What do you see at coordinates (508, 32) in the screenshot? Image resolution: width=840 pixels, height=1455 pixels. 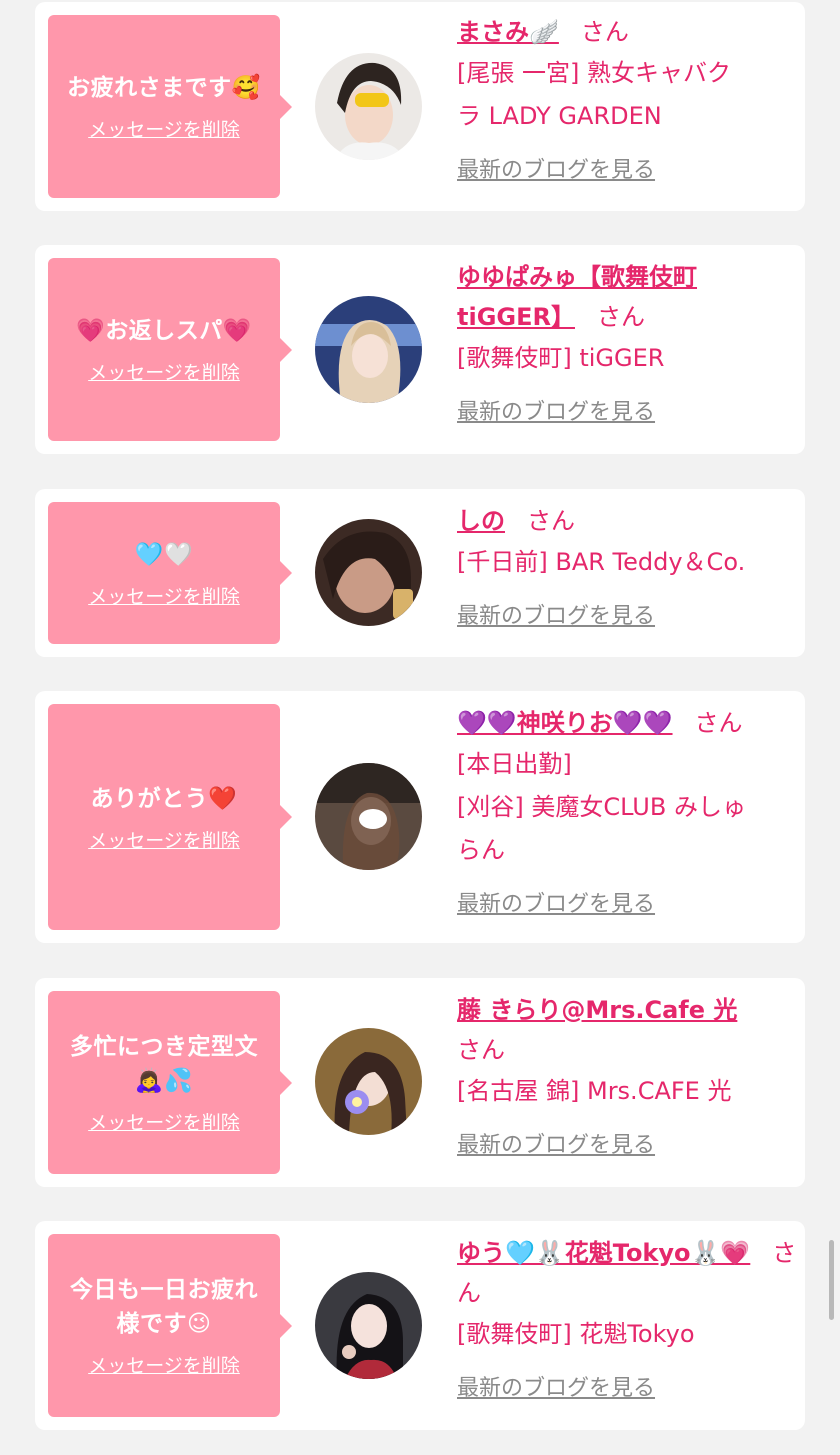 I see `user-name-link: まさみ🪽` at bounding box center [508, 32].